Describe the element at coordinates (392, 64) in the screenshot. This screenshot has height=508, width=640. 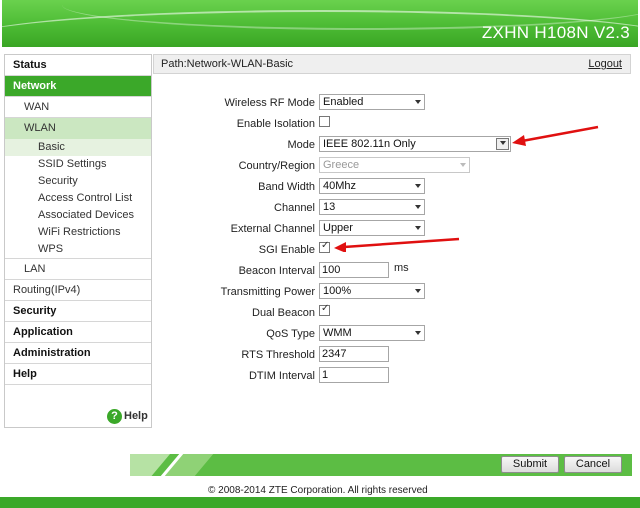
I see `breadcrumb-bar: Path:Network-WLAN-Basic Logout` at that location.